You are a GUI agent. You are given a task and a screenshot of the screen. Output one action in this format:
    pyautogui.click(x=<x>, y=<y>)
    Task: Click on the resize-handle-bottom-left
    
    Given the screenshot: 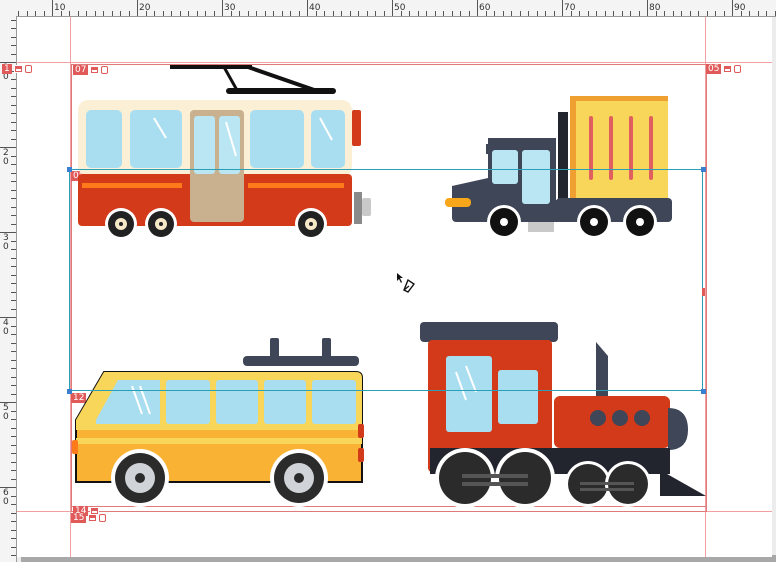 What is the action you would take?
    pyautogui.click(x=69, y=391)
    